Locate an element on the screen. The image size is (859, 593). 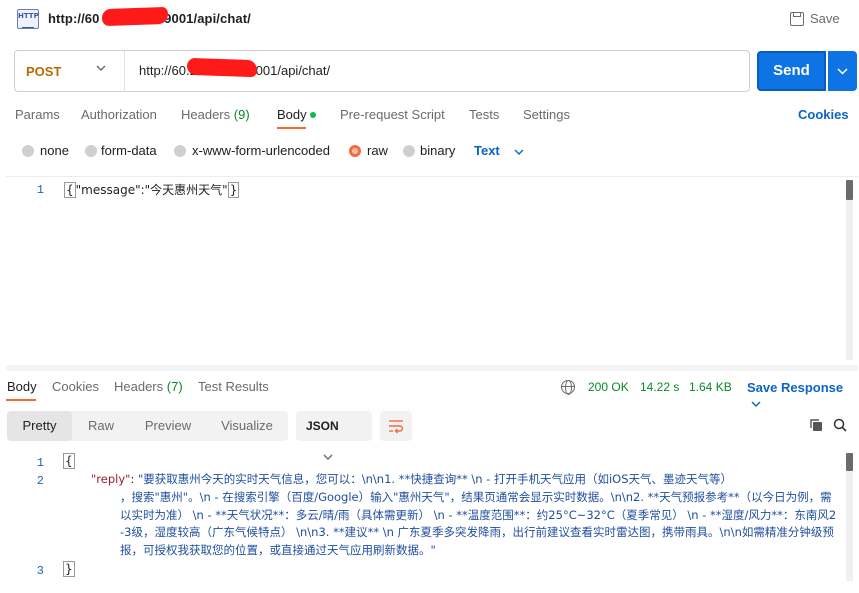
radio-none is located at coordinates (28, 151).